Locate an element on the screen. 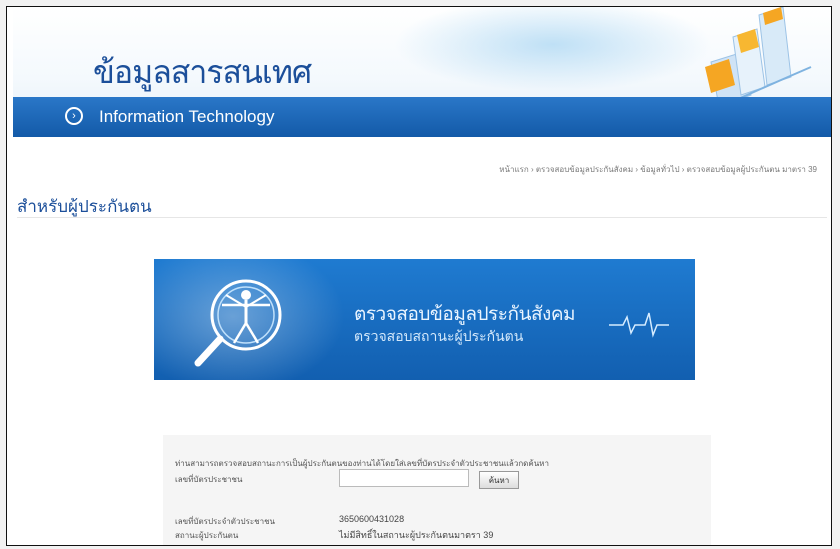 The height and width of the screenshot is (549, 840). result-status-value: ไม่มีสิทธิ์ในสถานะผู้ประกันตนมาตรา 39 is located at coordinates (416, 535).